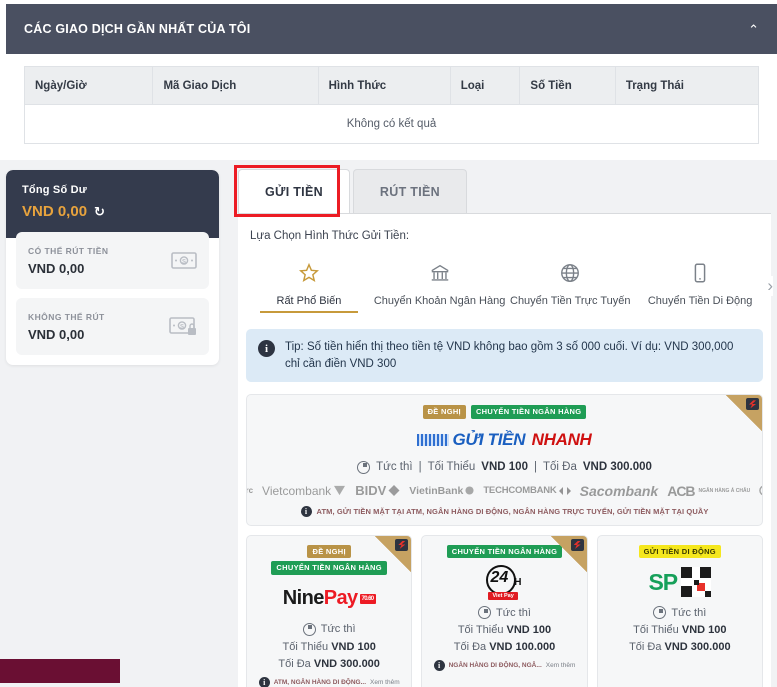  What do you see at coordinates (570, 285) in the screenshot?
I see `method-online-transfer: Chuyển Tiền Trực Tuyến` at bounding box center [570, 285].